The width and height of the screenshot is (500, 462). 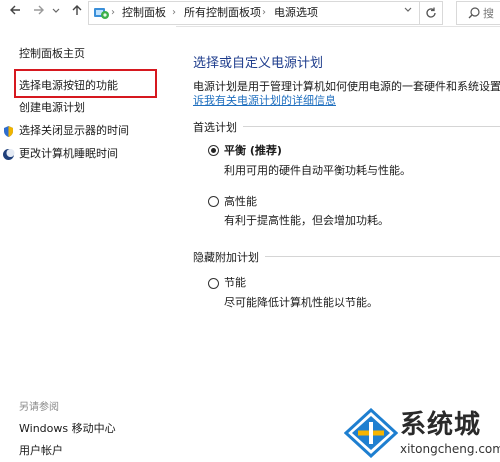 I want to click on search-box: 搜, so click(x=478, y=13).